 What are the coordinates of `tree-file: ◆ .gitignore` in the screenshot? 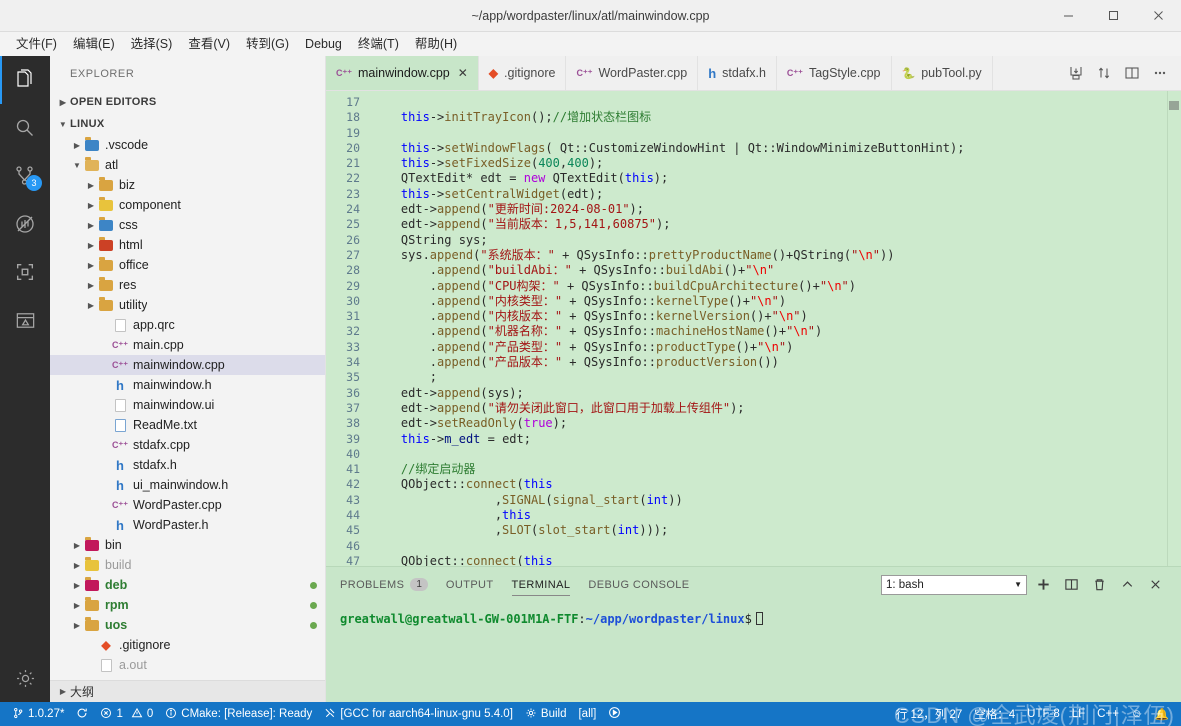 It's located at (187, 645).